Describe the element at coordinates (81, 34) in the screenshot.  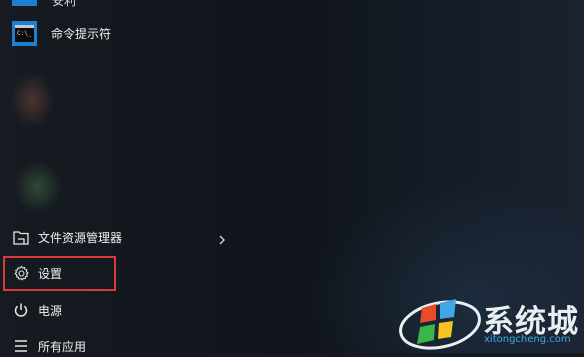
I see `app-label: 命令提示符` at that location.